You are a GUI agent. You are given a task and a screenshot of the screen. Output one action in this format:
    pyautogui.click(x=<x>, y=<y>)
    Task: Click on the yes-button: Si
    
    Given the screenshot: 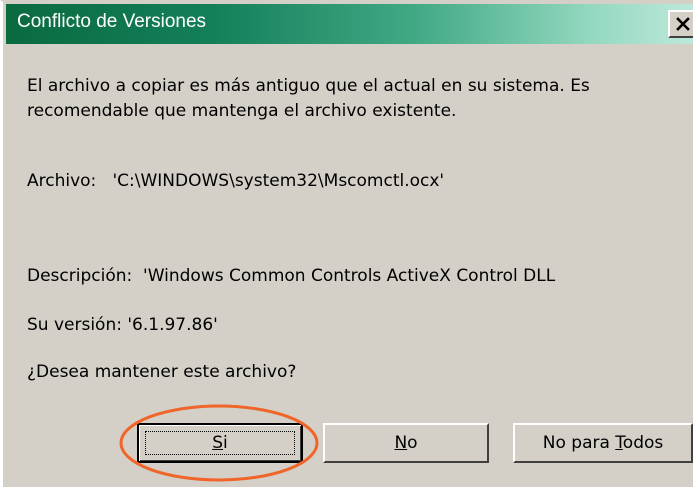 What is the action you would take?
    pyautogui.click(x=220, y=443)
    